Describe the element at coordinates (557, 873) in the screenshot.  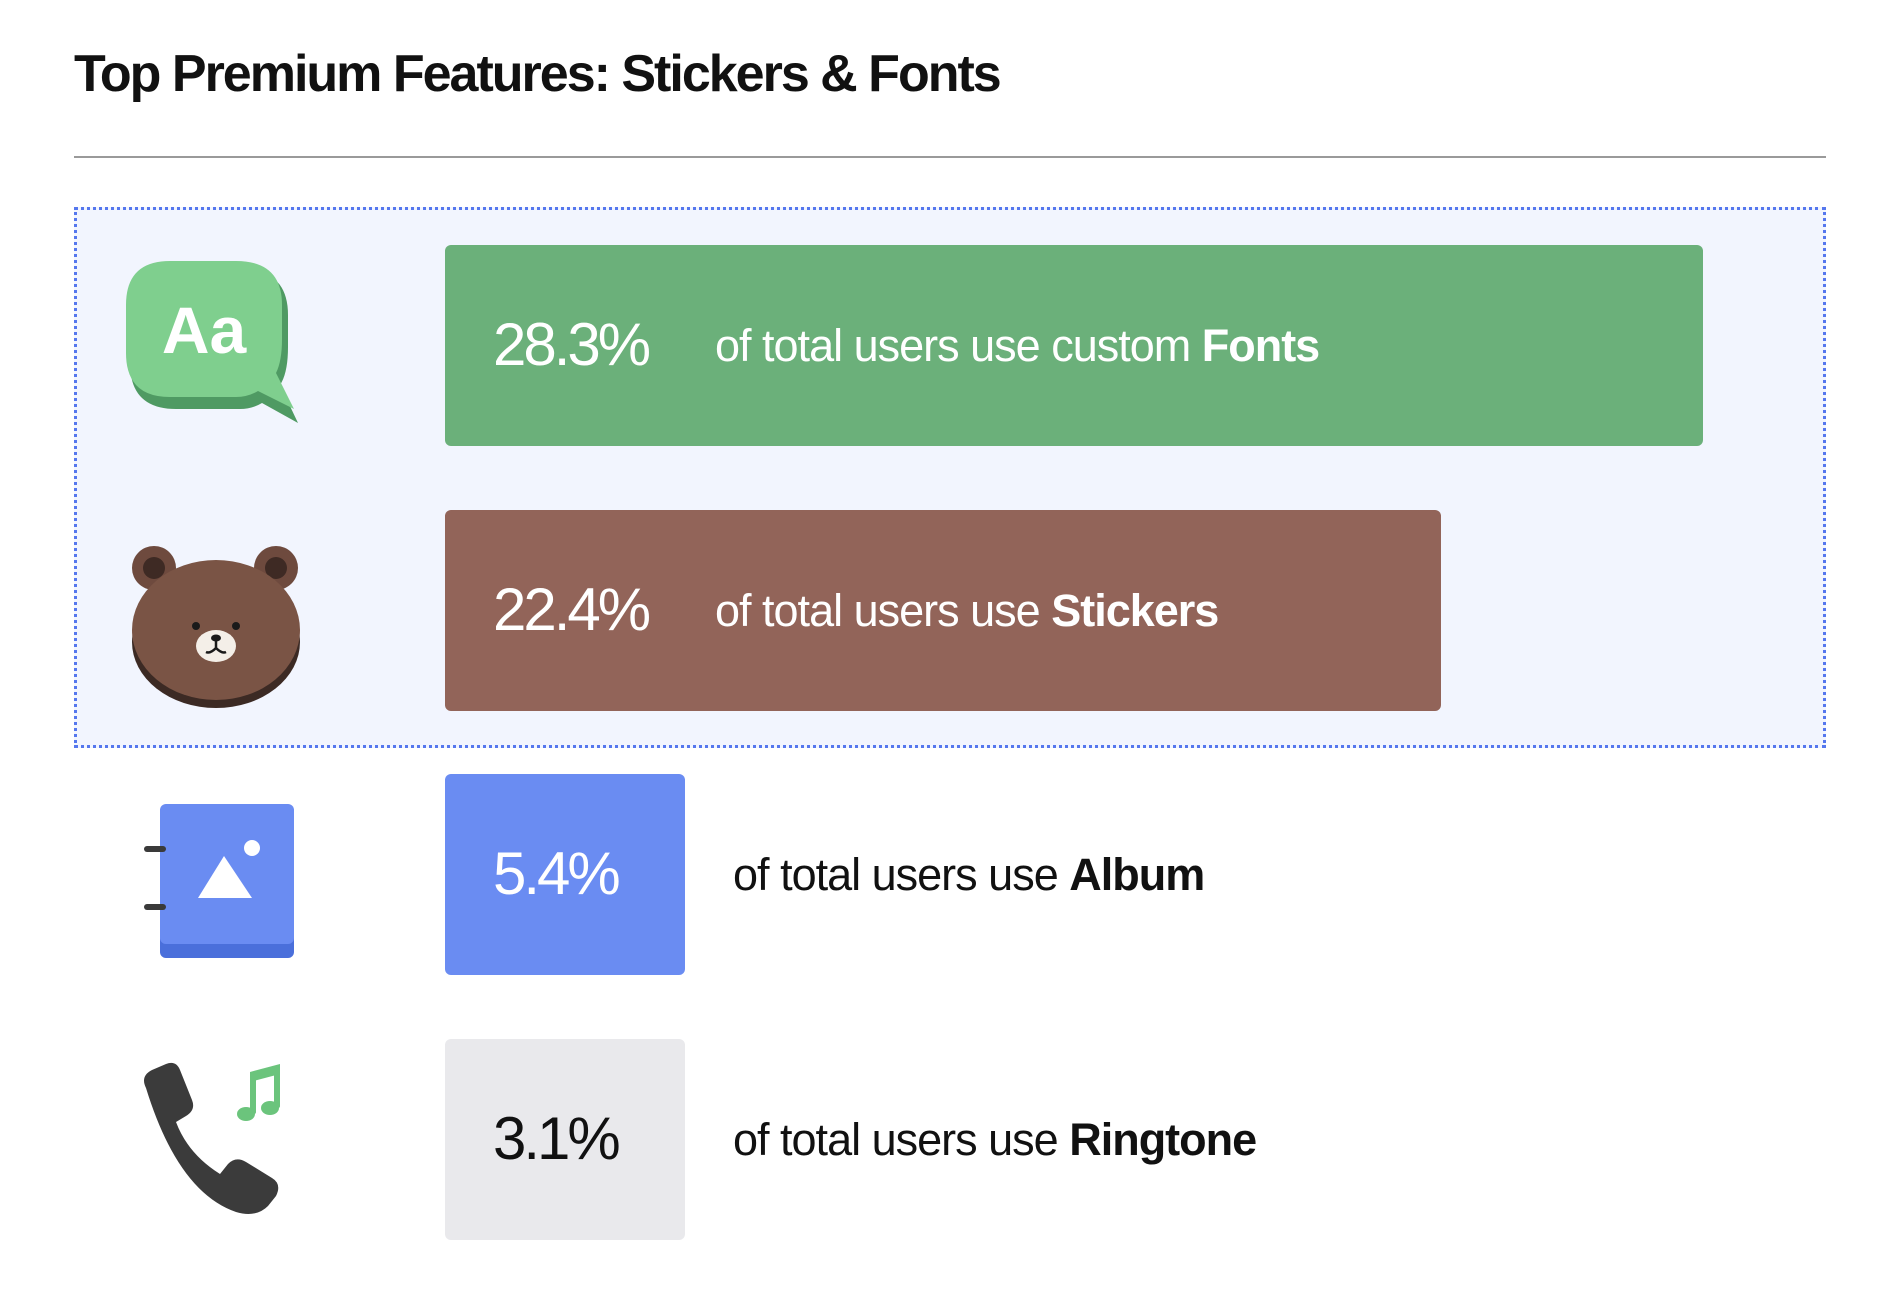
I see `bar-value-album: 5.4%` at that location.